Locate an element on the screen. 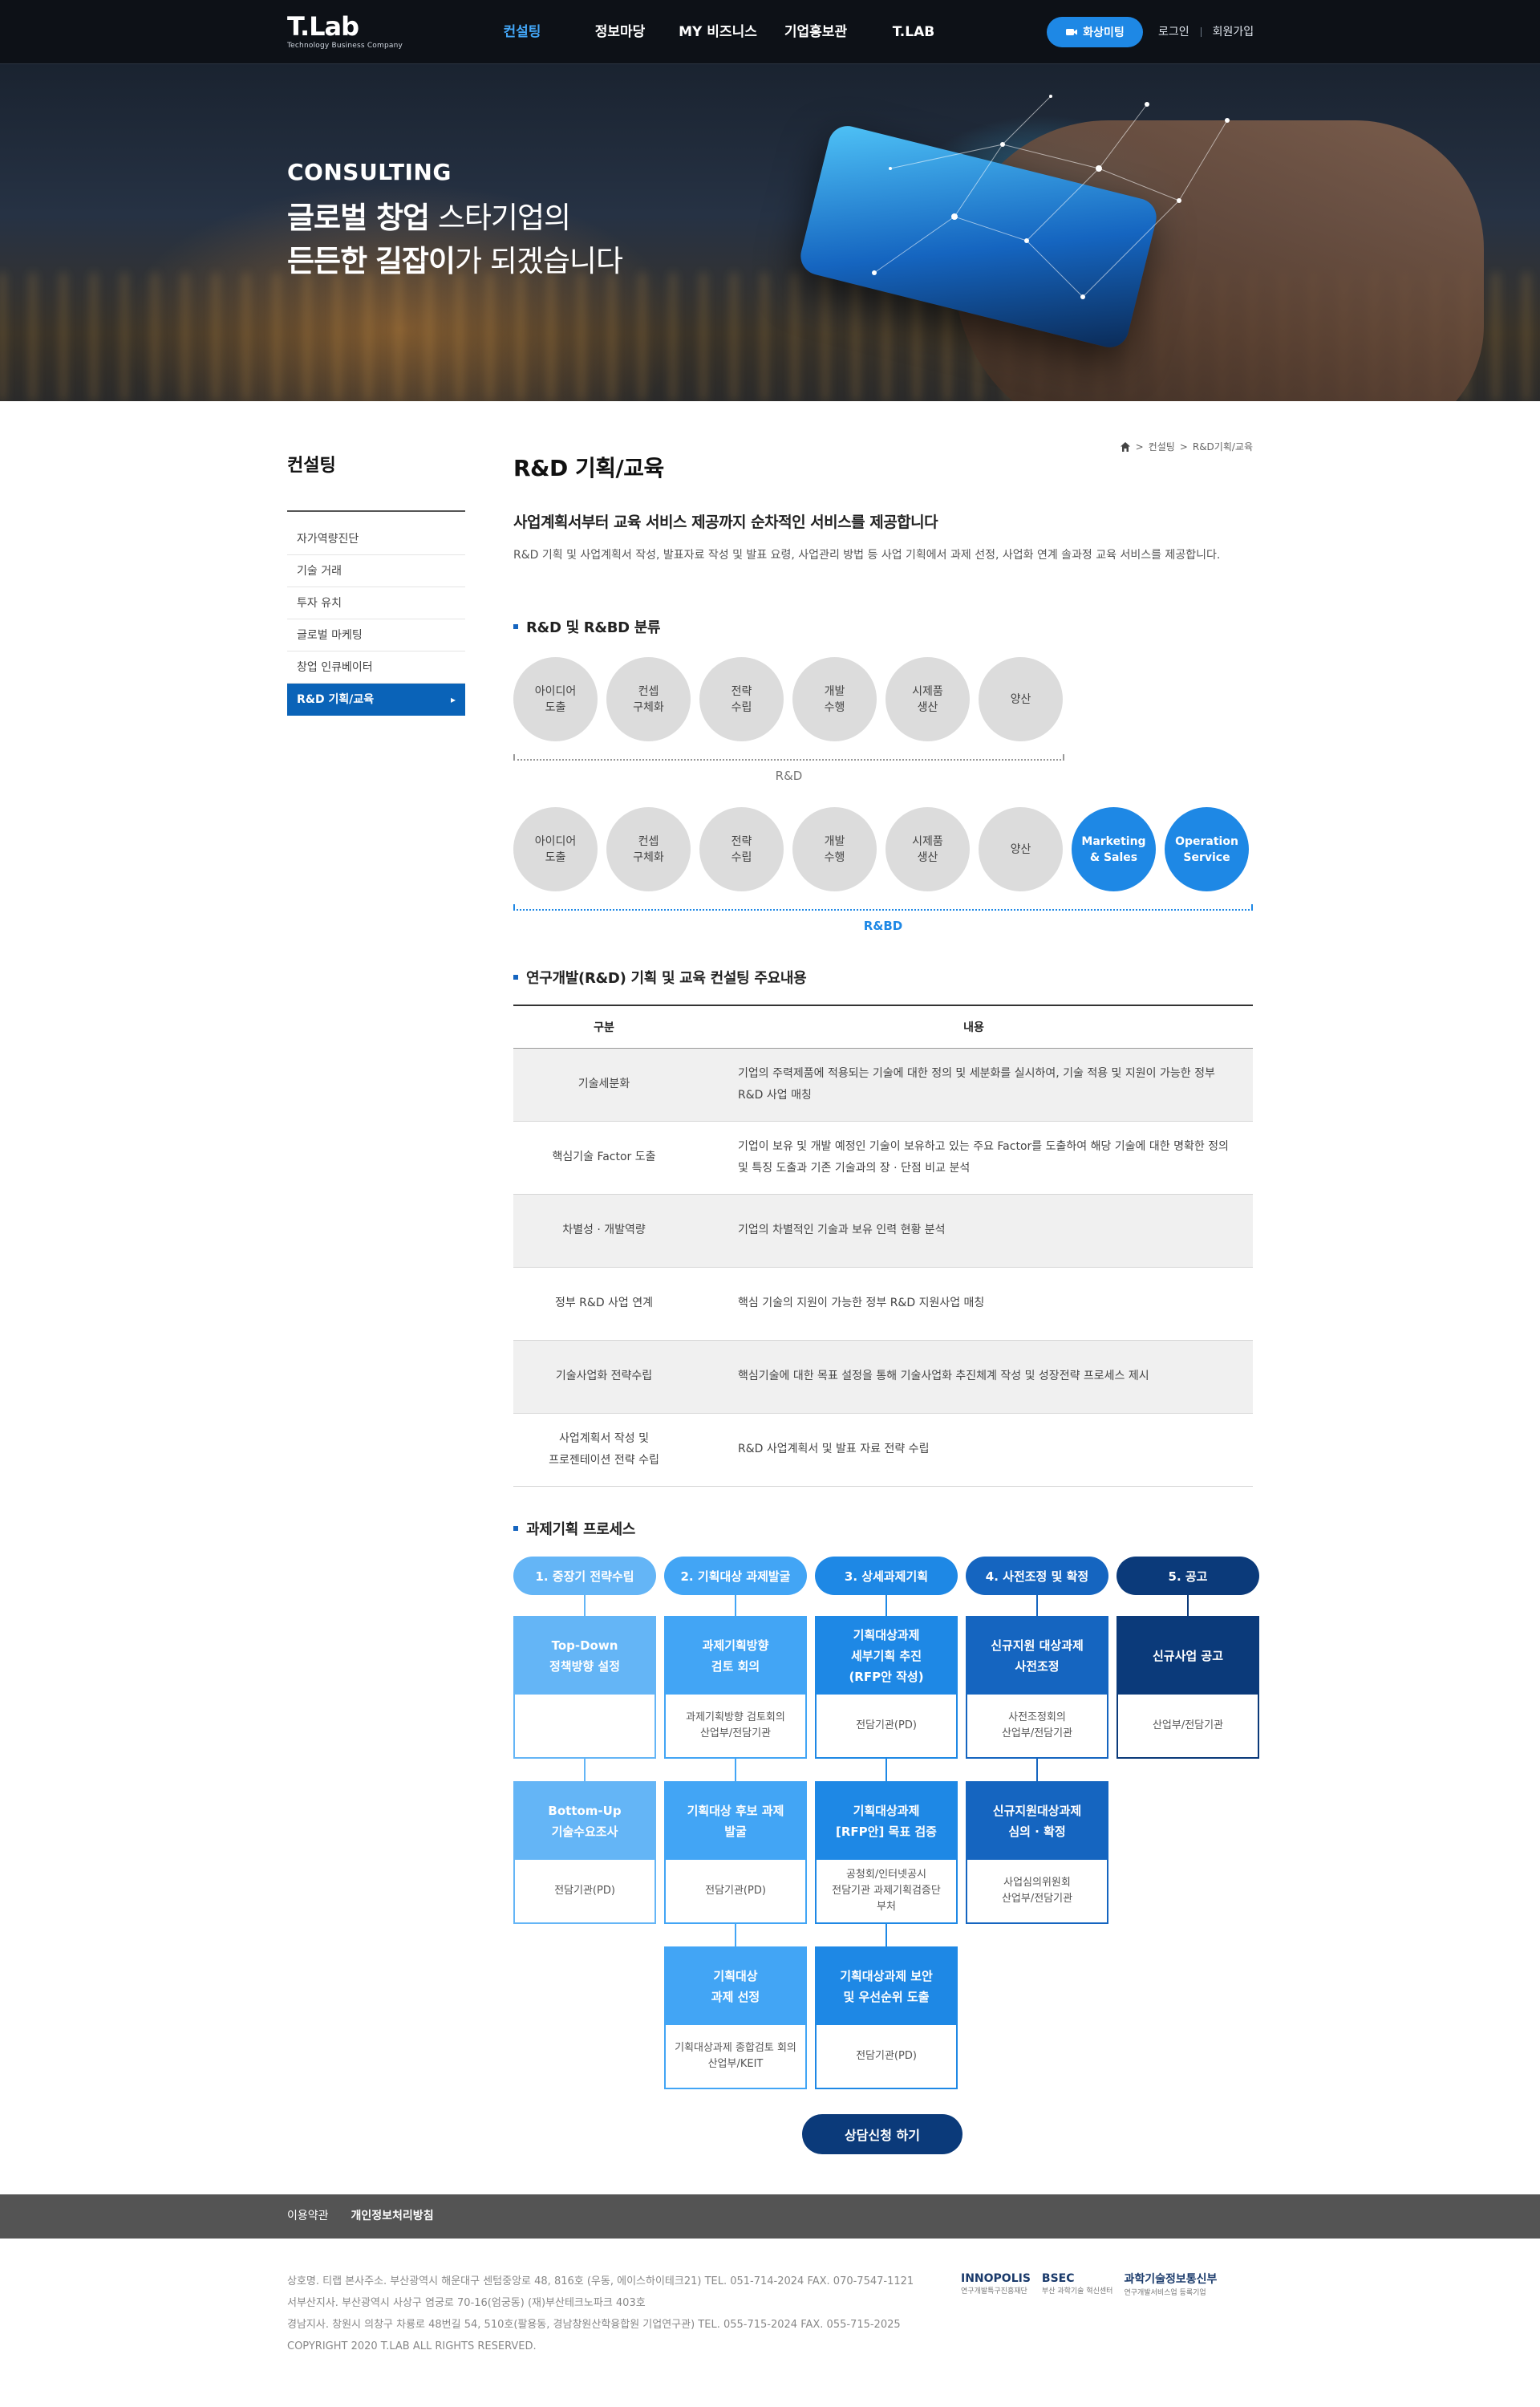  home-icon is located at coordinates (1125, 447).